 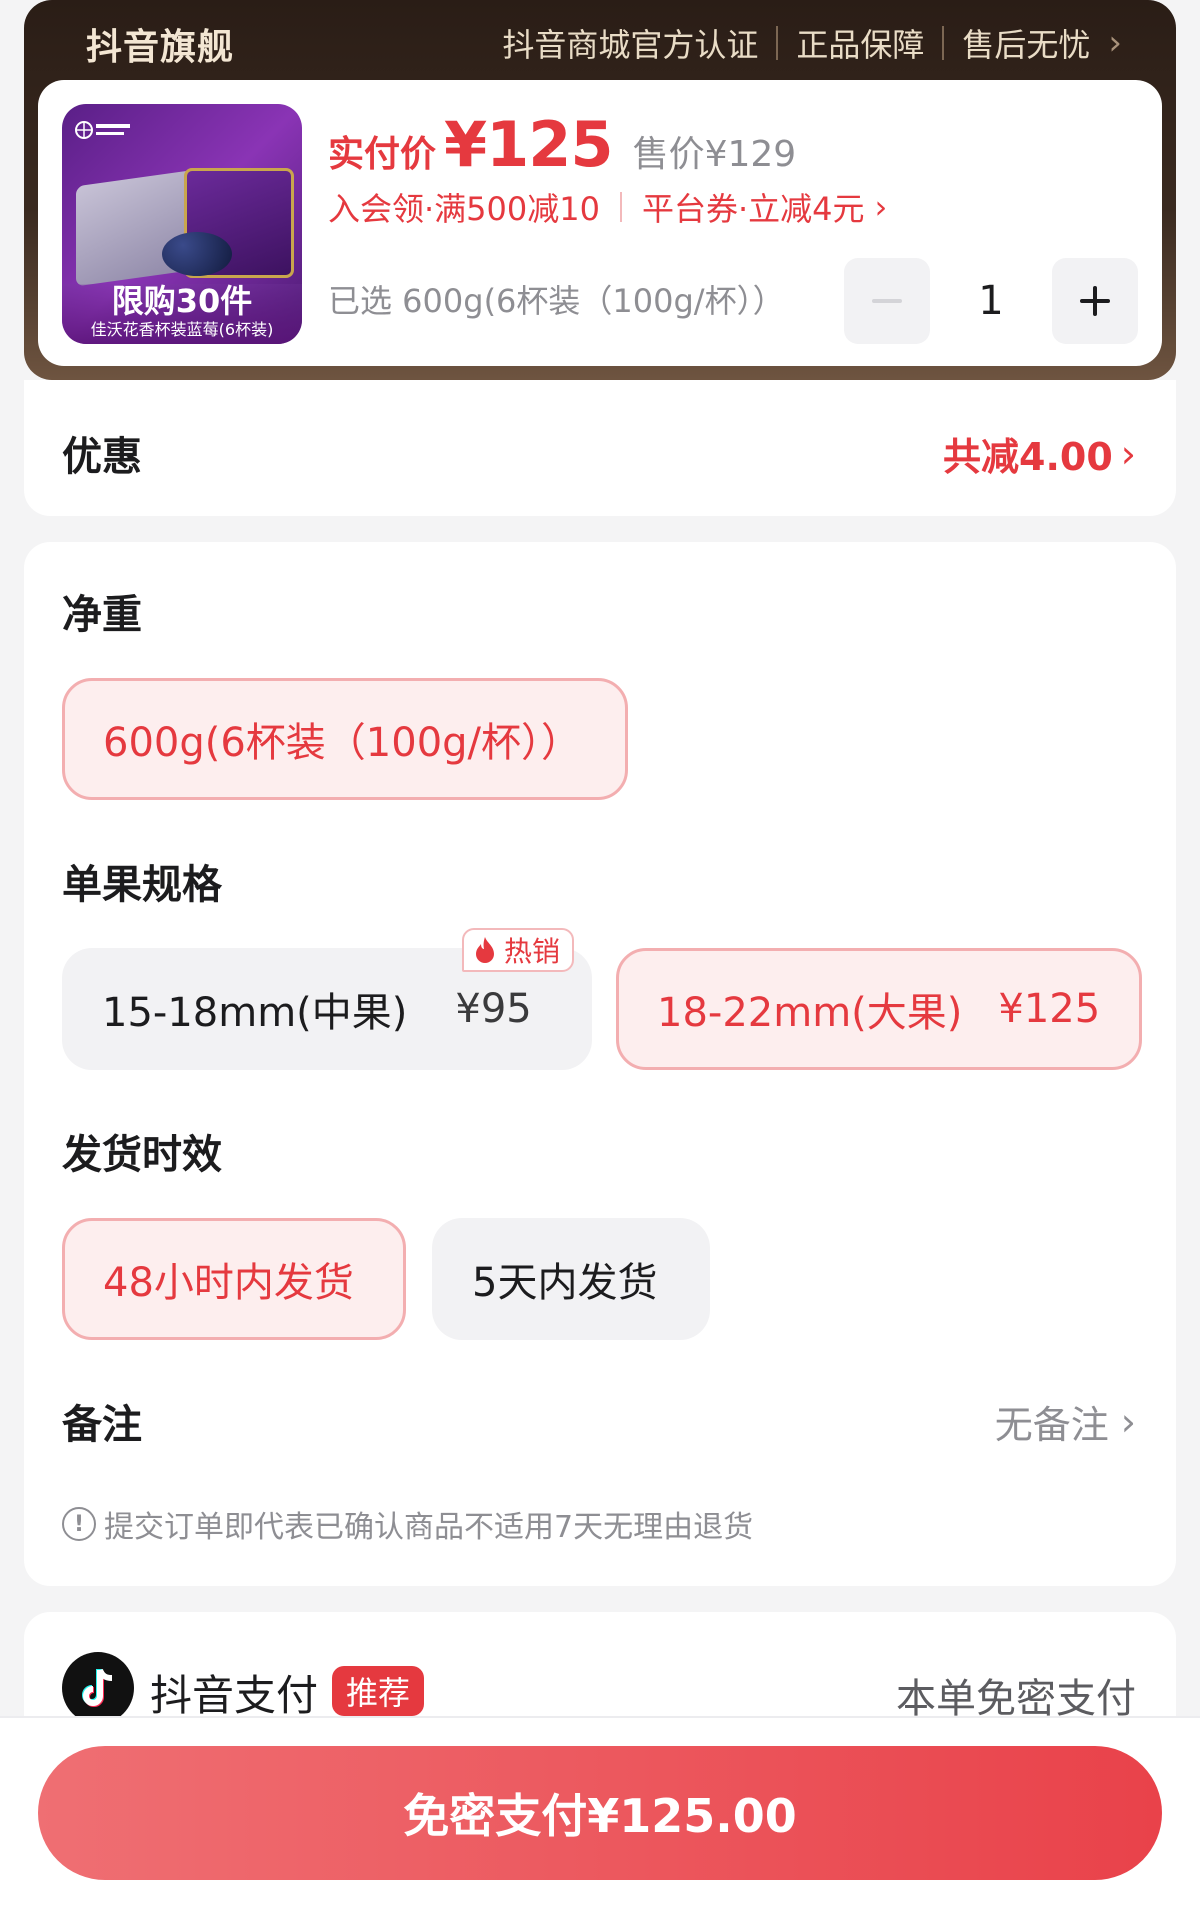 What do you see at coordinates (98, 1688) in the screenshot?
I see `douyin-pay-logo-icon` at bounding box center [98, 1688].